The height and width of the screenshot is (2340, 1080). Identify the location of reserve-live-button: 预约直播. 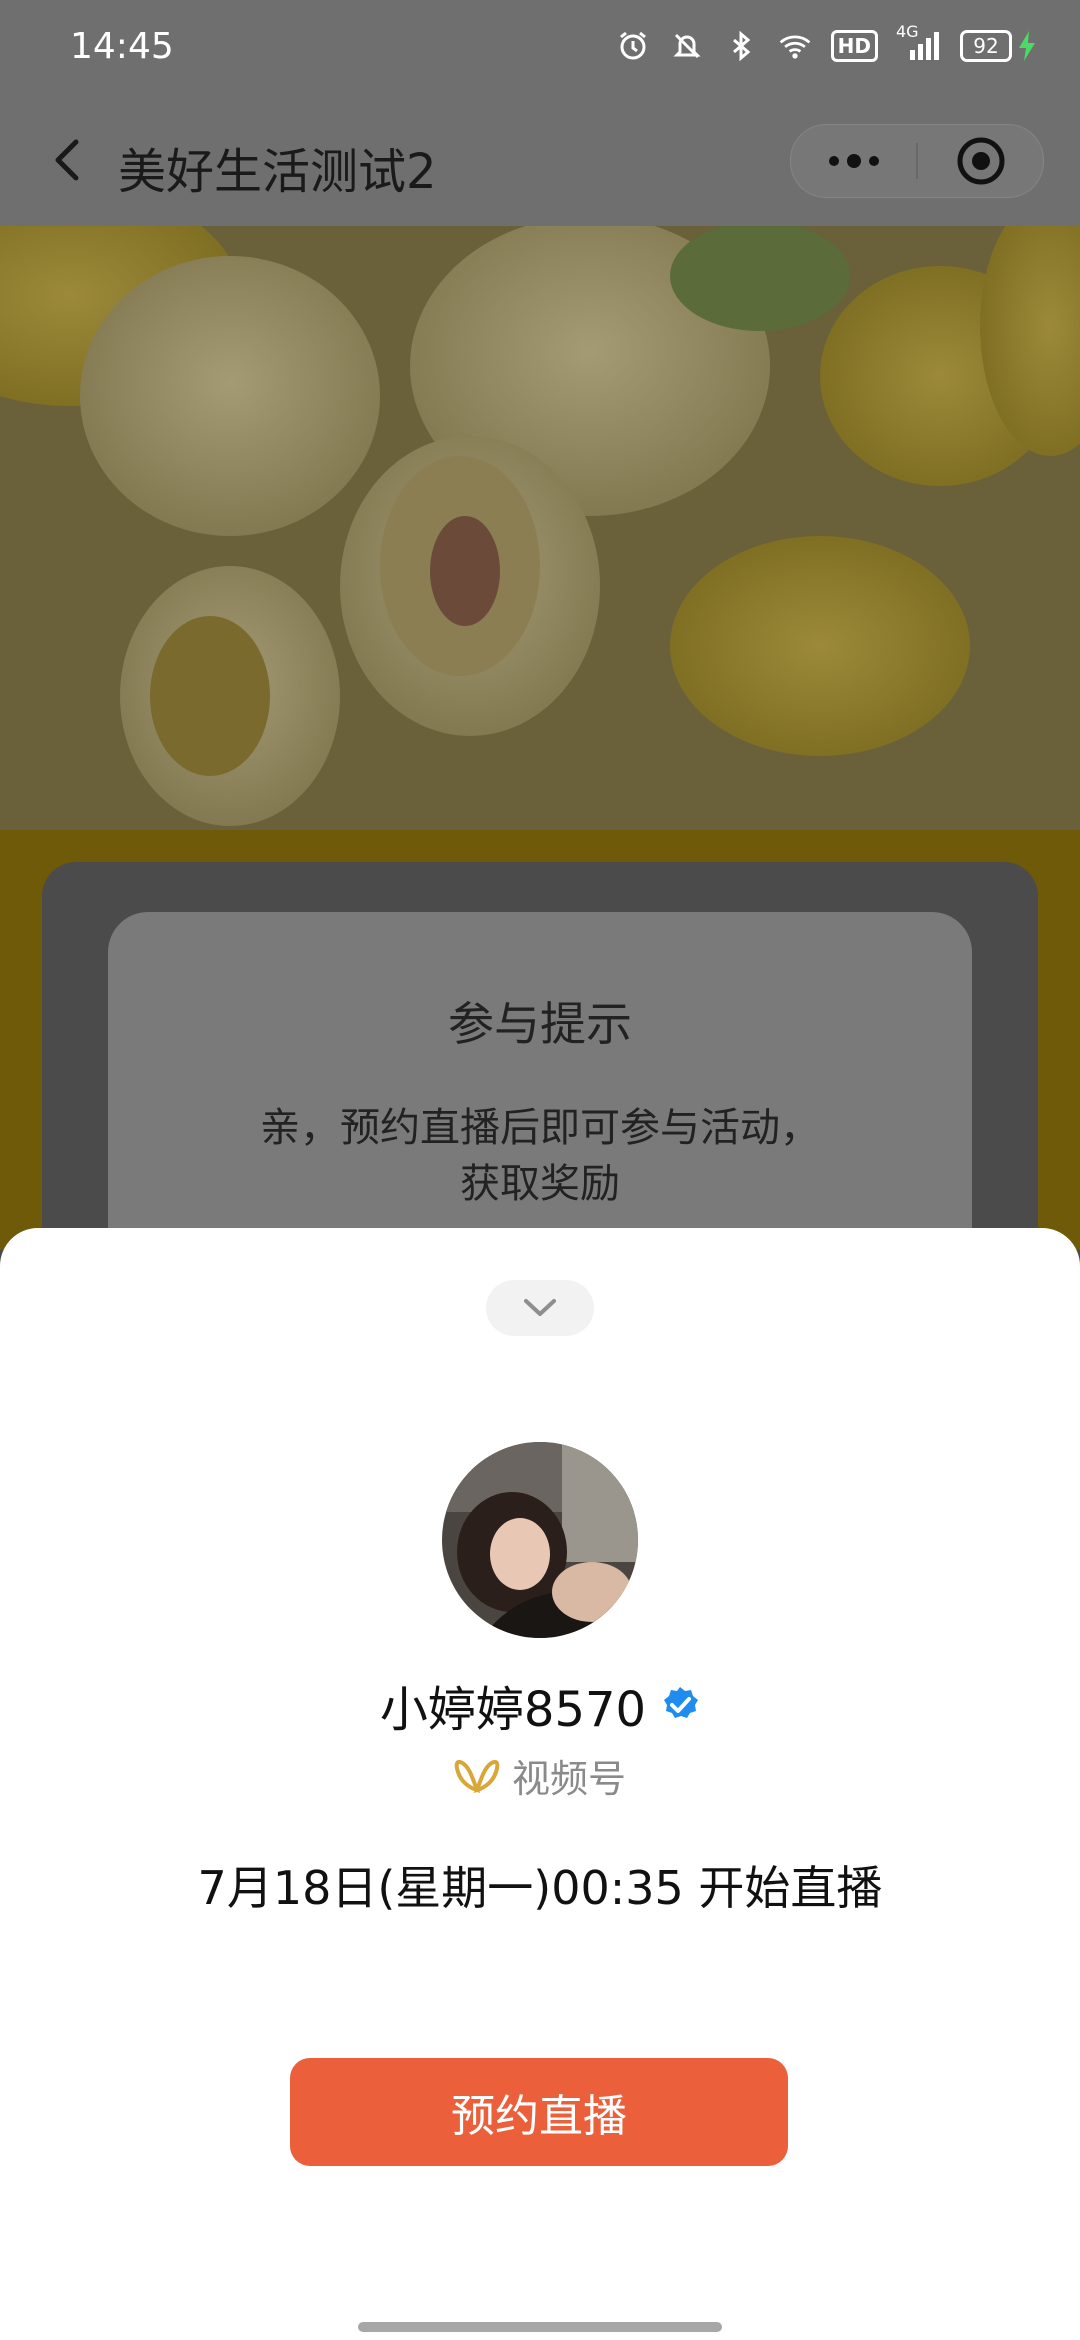
(539, 2112).